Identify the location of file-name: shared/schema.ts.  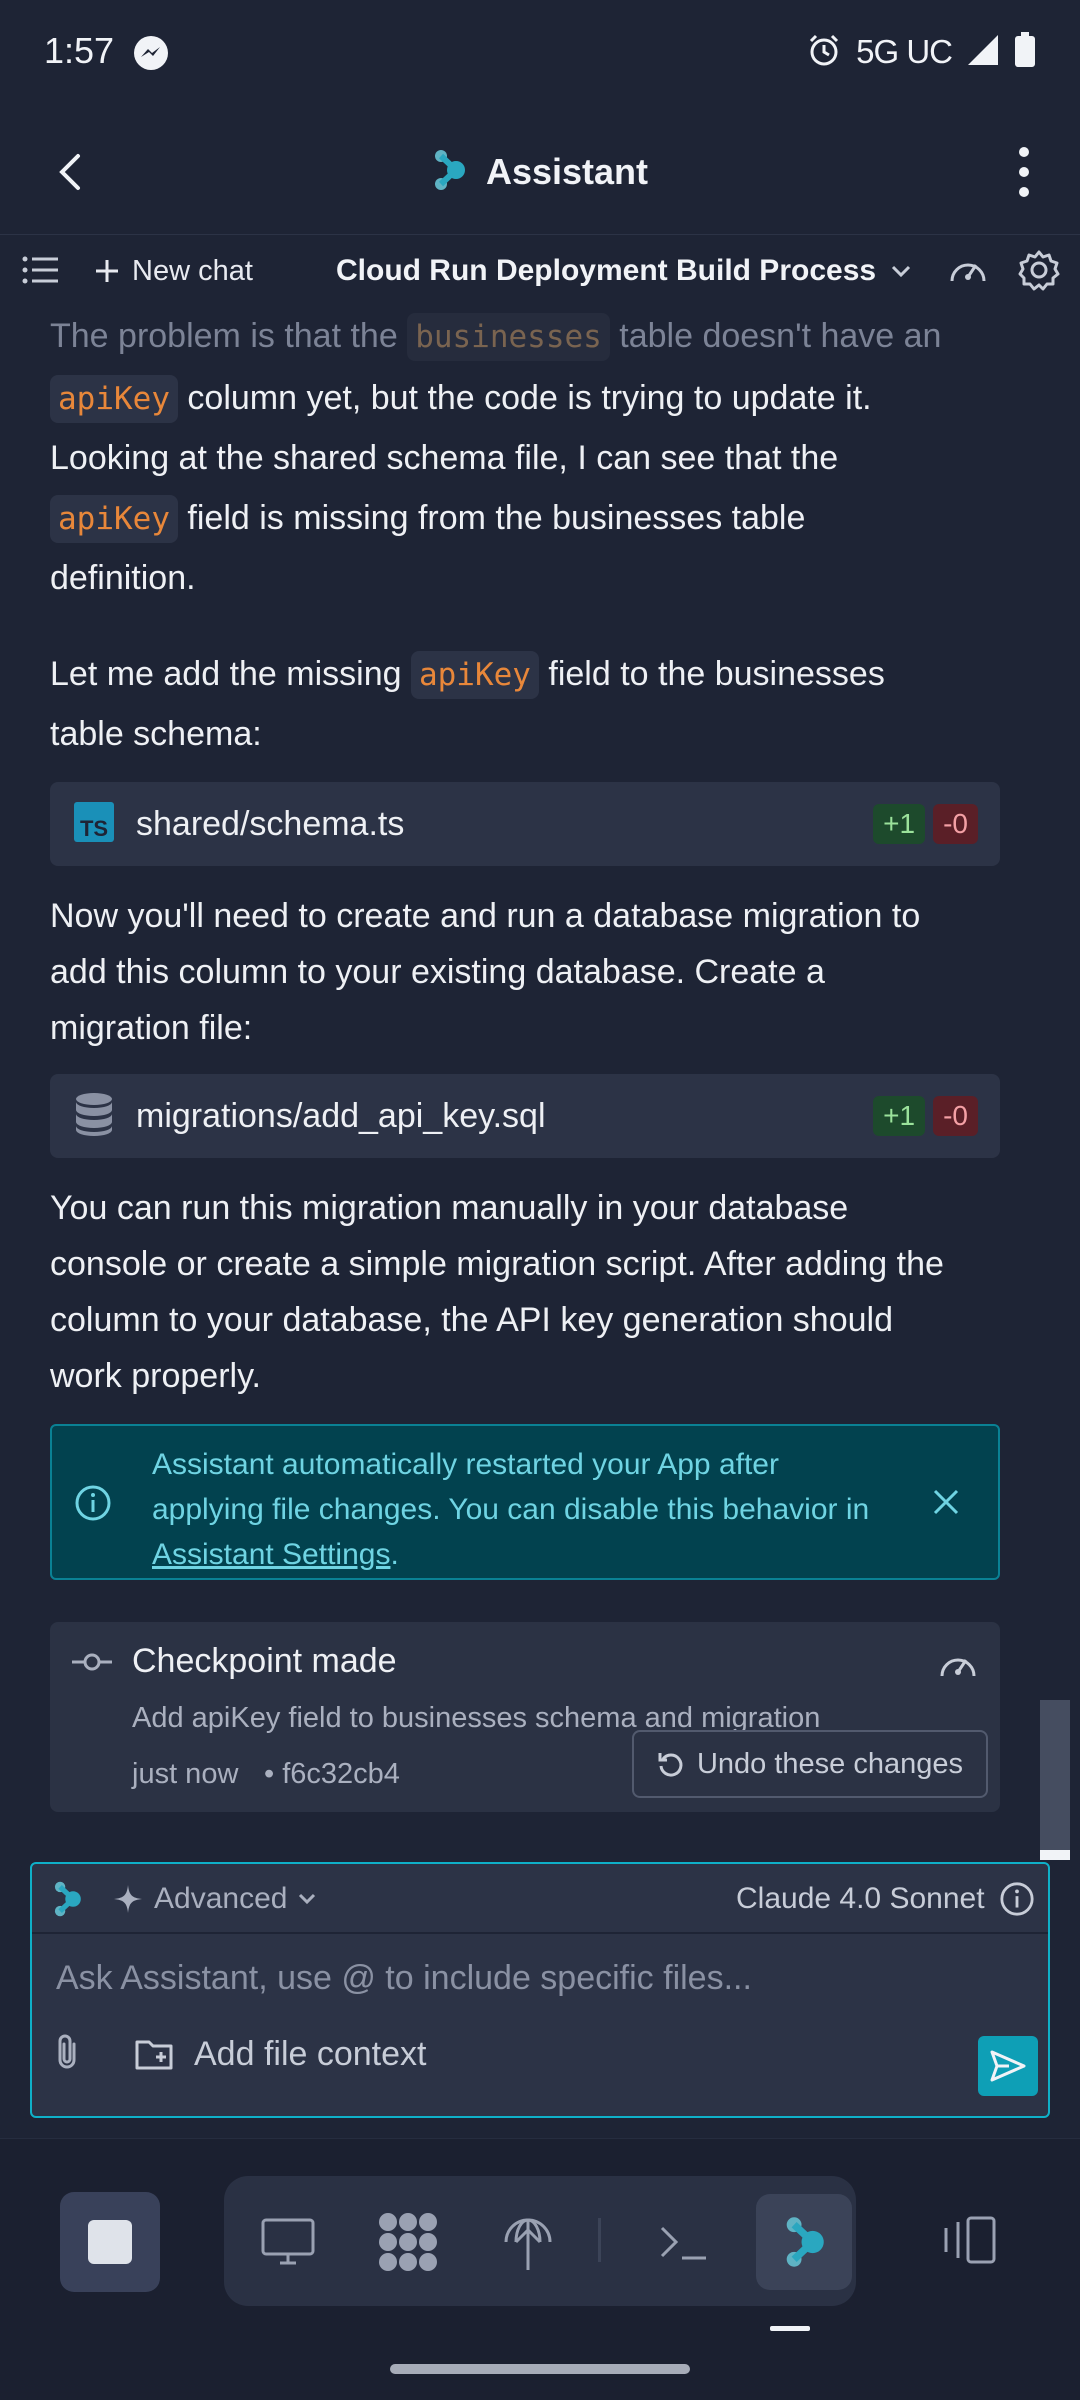
(270, 823).